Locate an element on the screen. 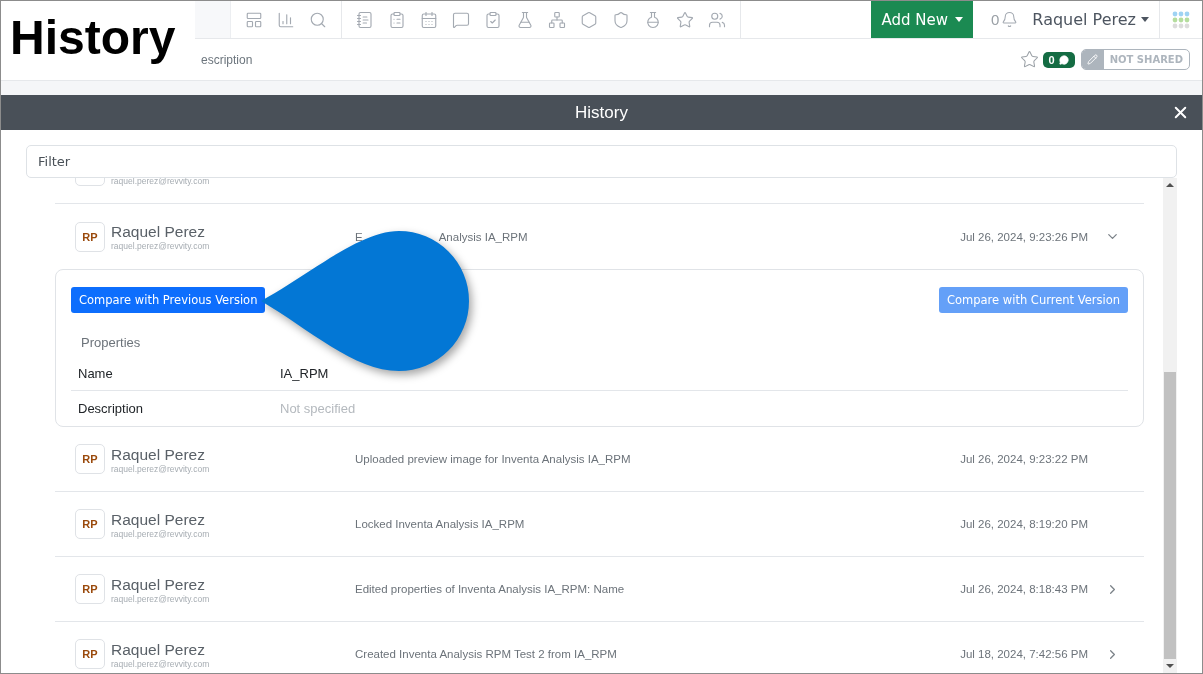  notebook-icon is located at coordinates (365, 19).